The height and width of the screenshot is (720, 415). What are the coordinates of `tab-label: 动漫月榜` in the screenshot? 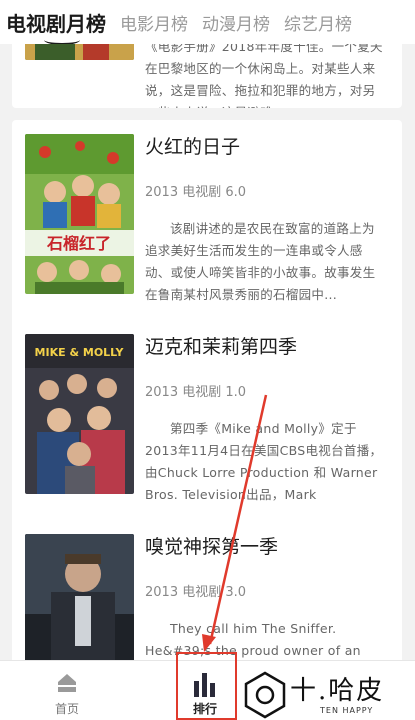 It's located at (236, 24).